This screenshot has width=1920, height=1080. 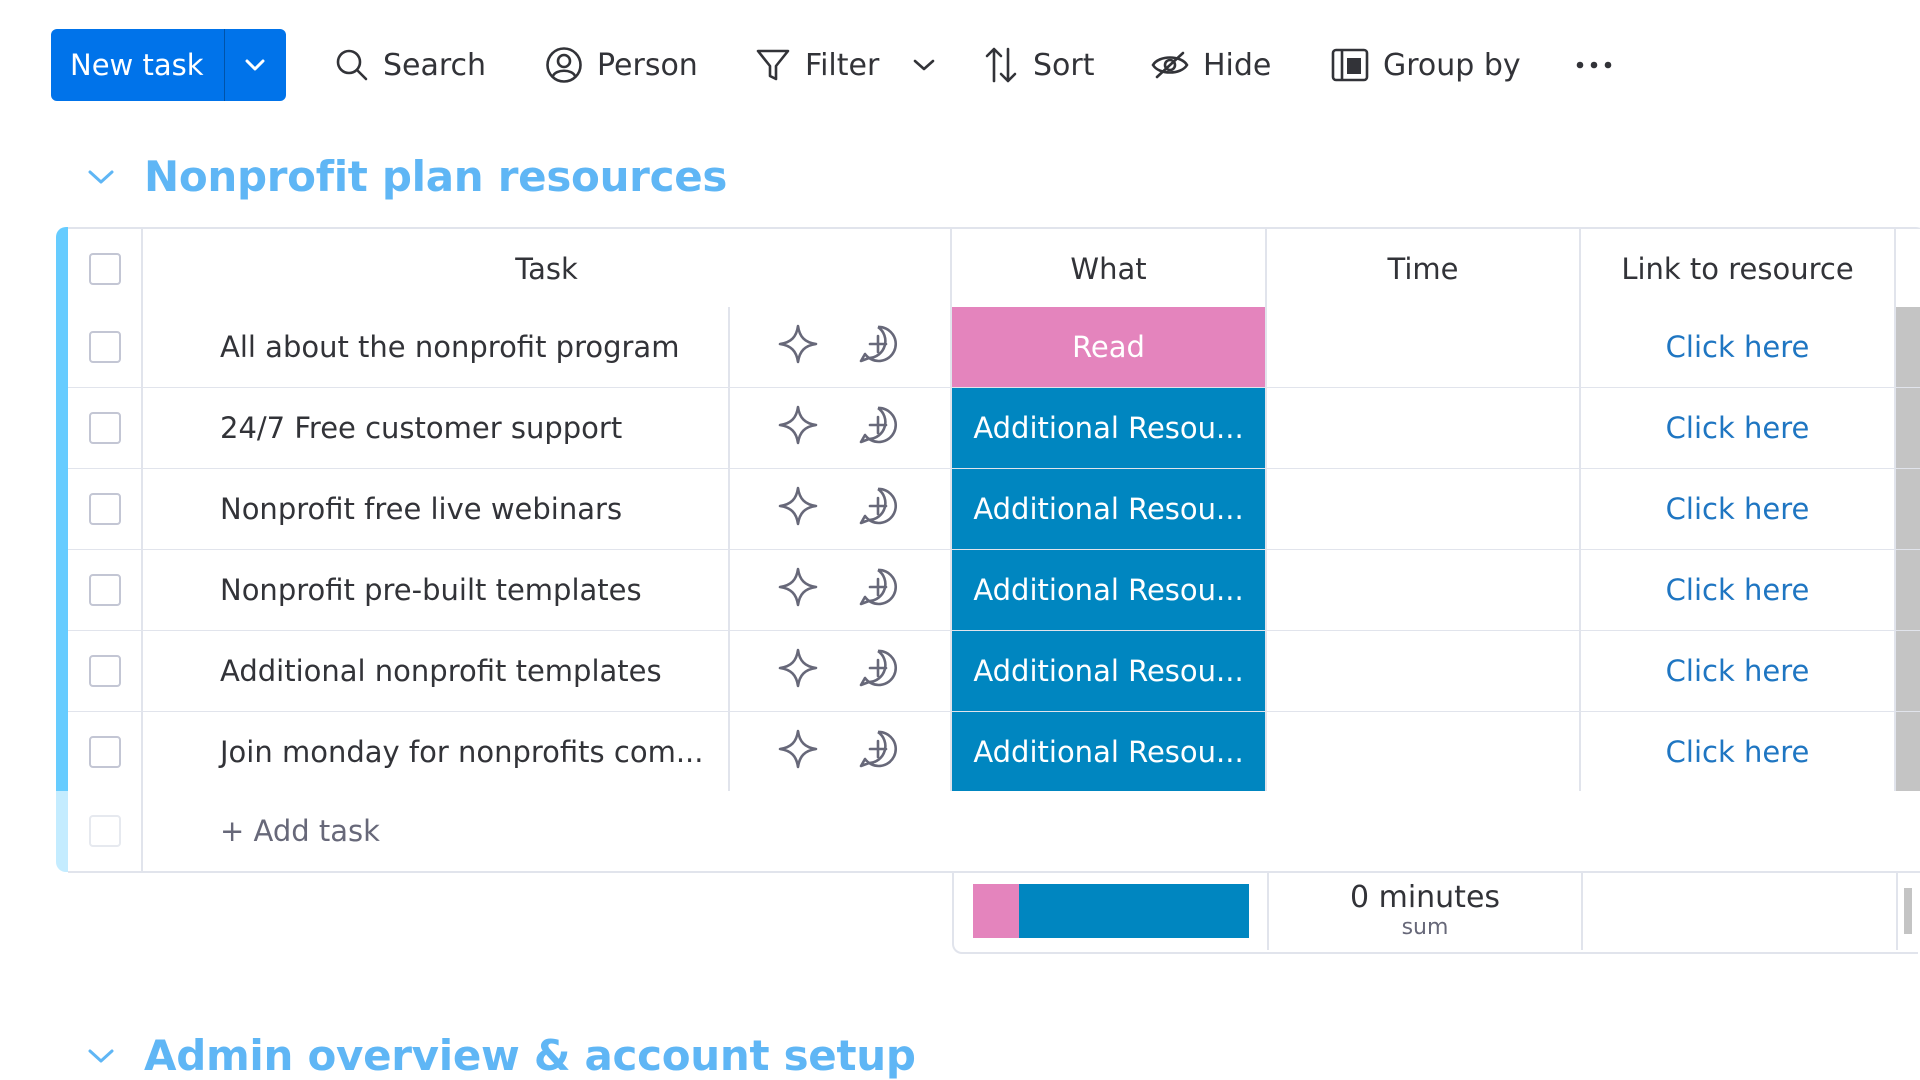 What do you see at coordinates (1452, 65) in the screenshot?
I see `group-by-label: Group by` at bounding box center [1452, 65].